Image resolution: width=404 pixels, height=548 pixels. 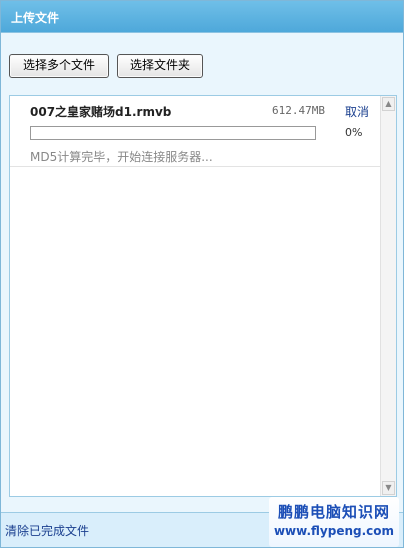 What do you see at coordinates (354, 132) in the screenshot?
I see `progress-percent: 0%` at bounding box center [354, 132].